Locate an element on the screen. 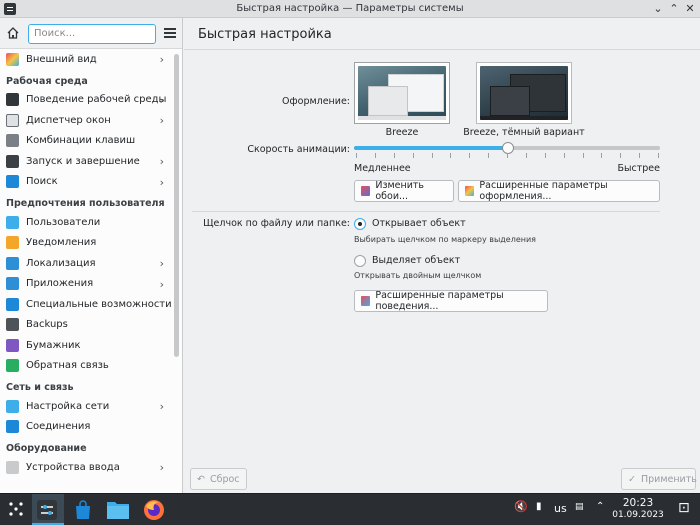 This screenshot has width=700, height=525. taskbar: 🔇 ▮ us ▤ ⌃ 20:23 01.09.2023 ⊡ is located at coordinates (350, 509).